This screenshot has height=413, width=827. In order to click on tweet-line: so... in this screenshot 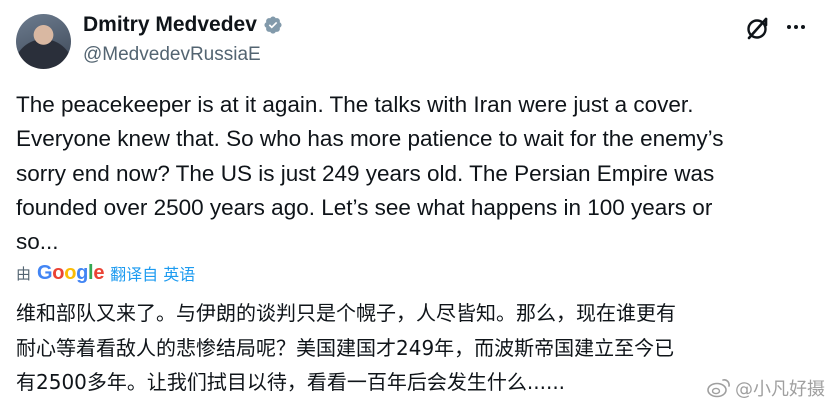, I will do `click(37, 242)`.